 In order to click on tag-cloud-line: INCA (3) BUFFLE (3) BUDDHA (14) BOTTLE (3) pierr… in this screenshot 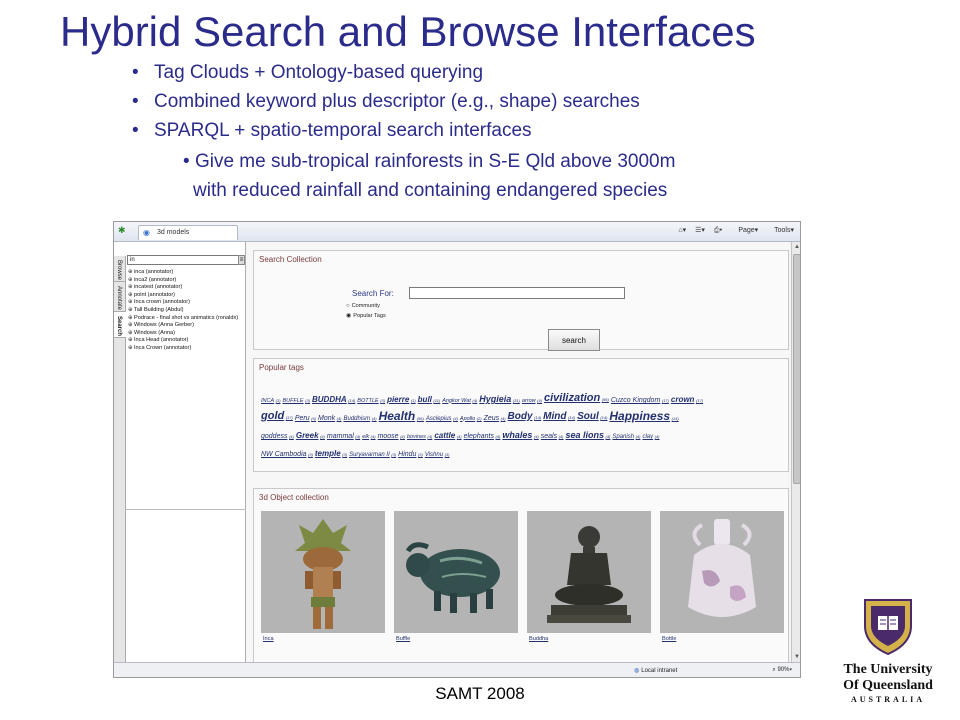, I will do `click(482, 397)`.